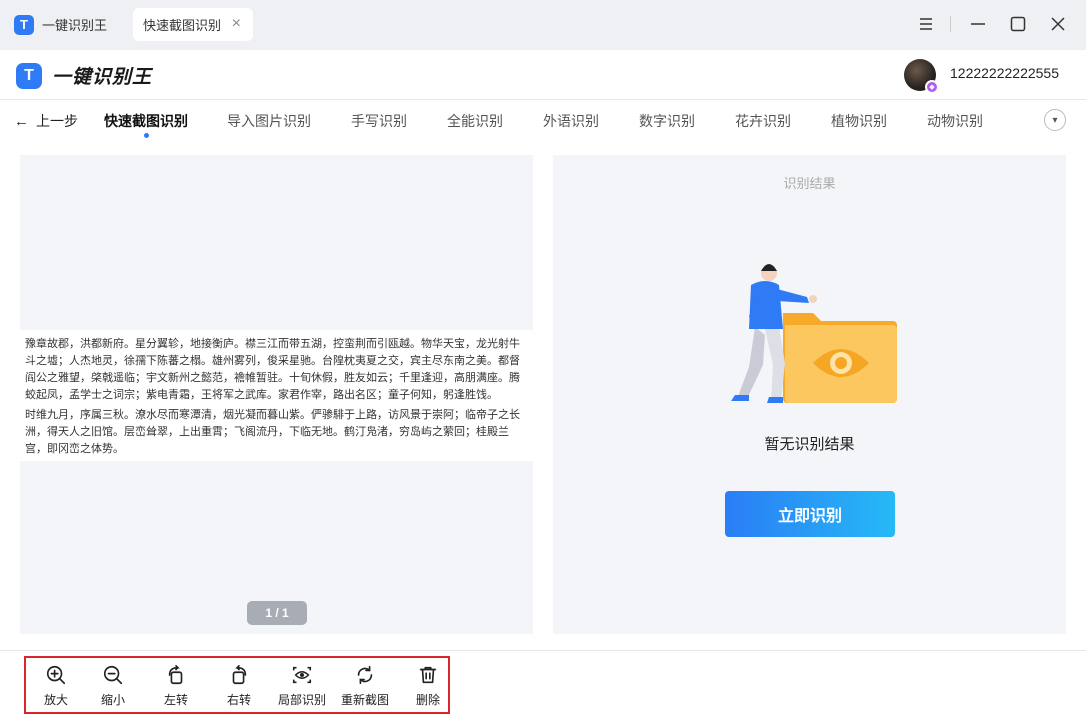  Describe the element at coordinates (921, 76) in the screenshot. I see `avatar: ◆` at that location.